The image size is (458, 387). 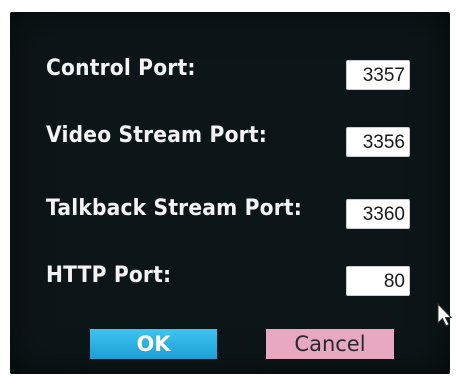 What do you see at coordinates (121, 68) in the screenshot?
I see `control-port-label: Control Port:` at bounding box center [121, 68].